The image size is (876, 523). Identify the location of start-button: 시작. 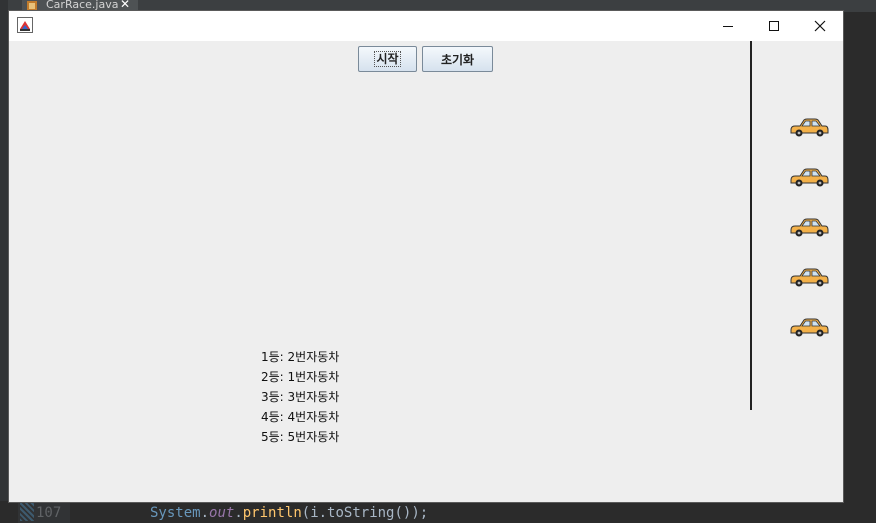
(387, 59).